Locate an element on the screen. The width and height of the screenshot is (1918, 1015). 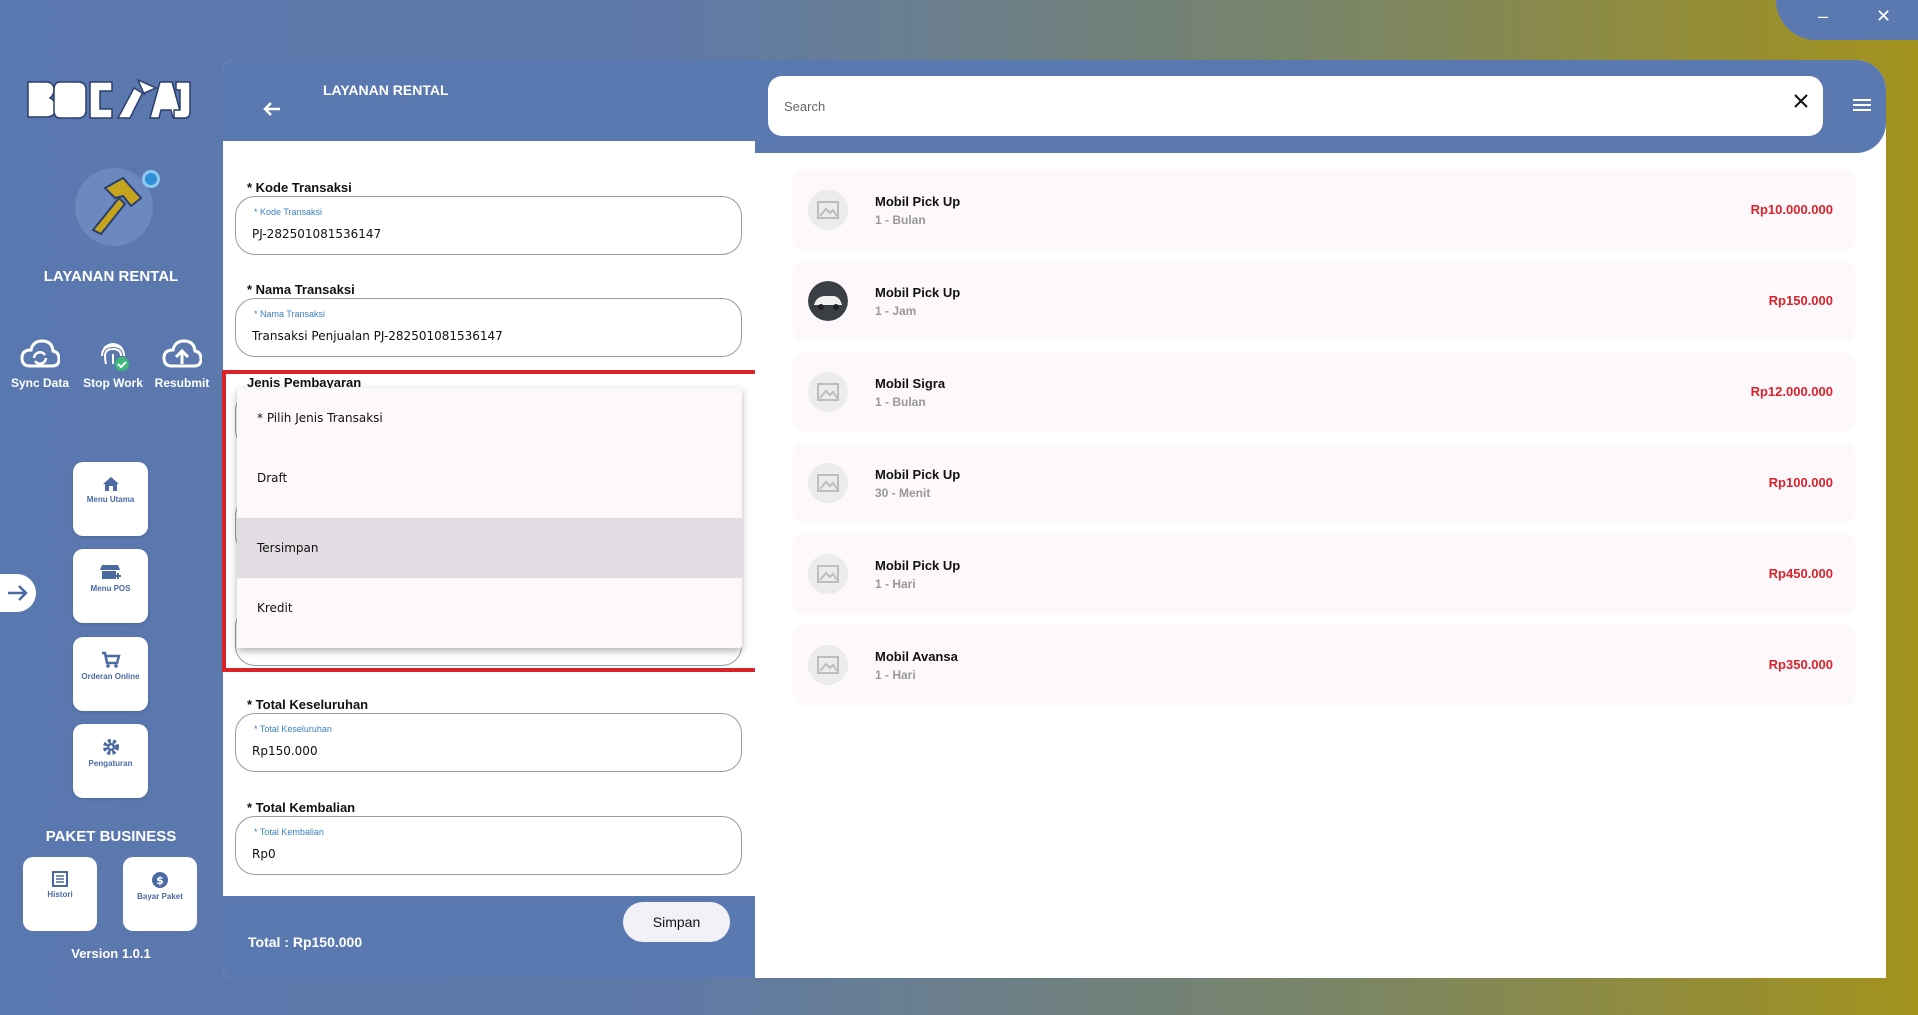
sync-data-button: Sync Data is located at coordinates (40, 364).